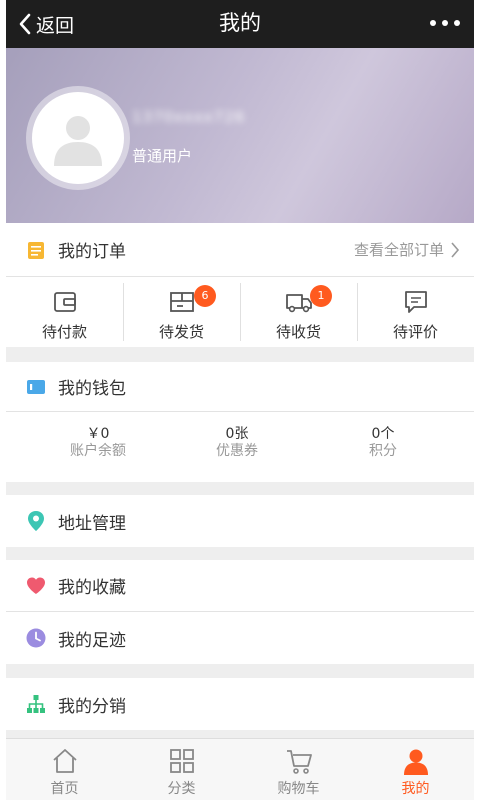 This screenshot has width=480, height=800. I want to click on tab-label: 分类, so click(181, 789).